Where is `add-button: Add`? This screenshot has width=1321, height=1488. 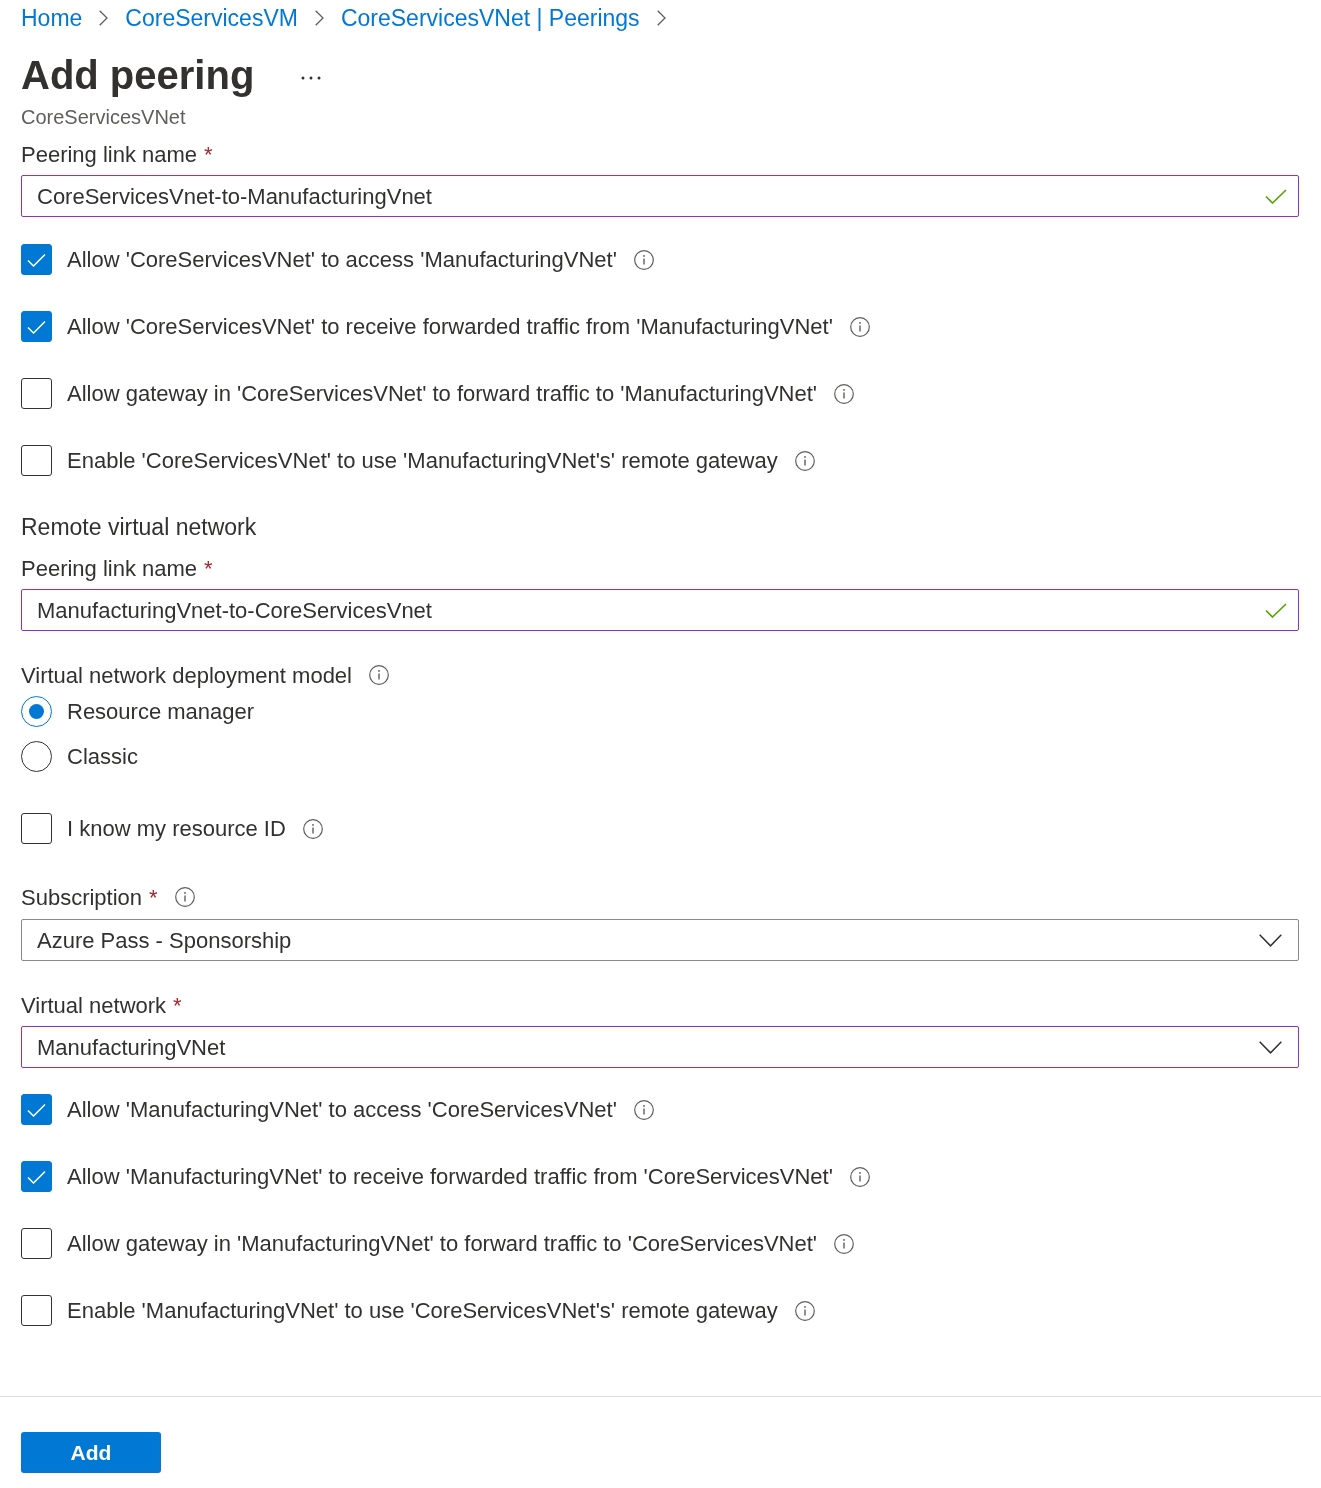 add-button: Add is located at coordinates (91, 1452).